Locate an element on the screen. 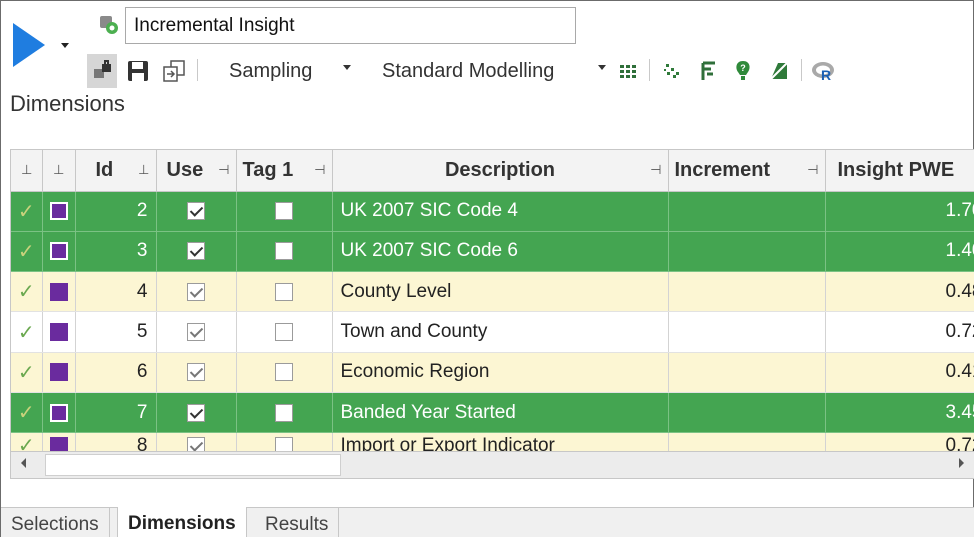 This screenshot has height=537, width=974. color-column-header: ⊥ is located at coordinates (59, 171).